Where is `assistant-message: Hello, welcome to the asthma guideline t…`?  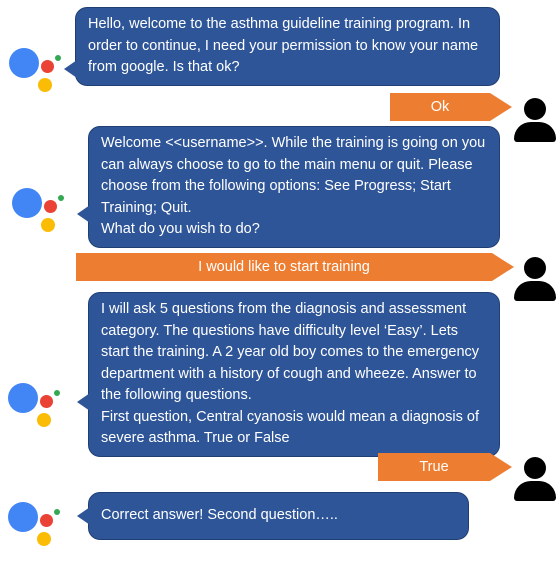 assistant-message: Hello, welcome to the asthma guideline t… is located at coordinates (282, 46).